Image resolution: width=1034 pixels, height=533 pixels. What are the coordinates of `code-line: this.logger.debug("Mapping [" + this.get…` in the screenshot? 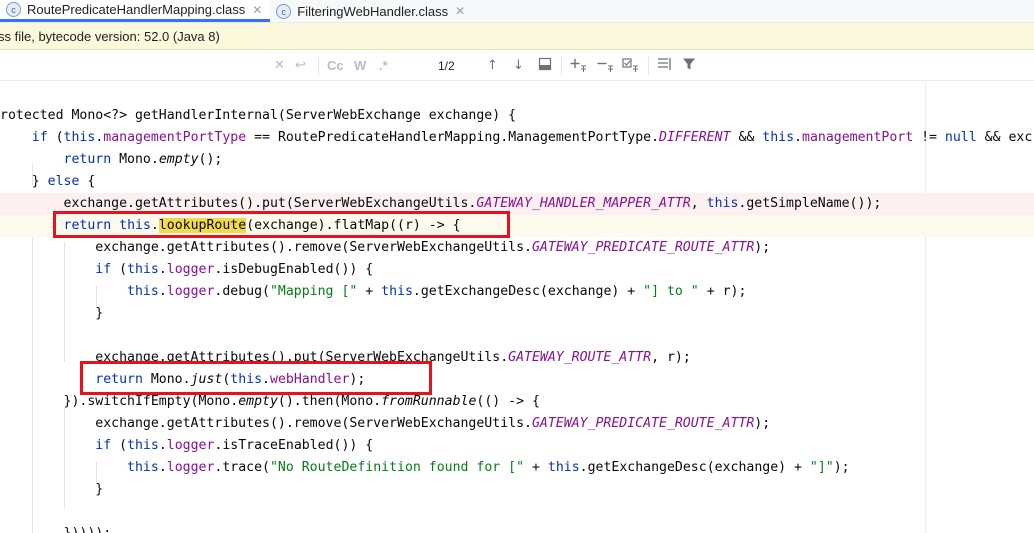 It's located at (437, 291).